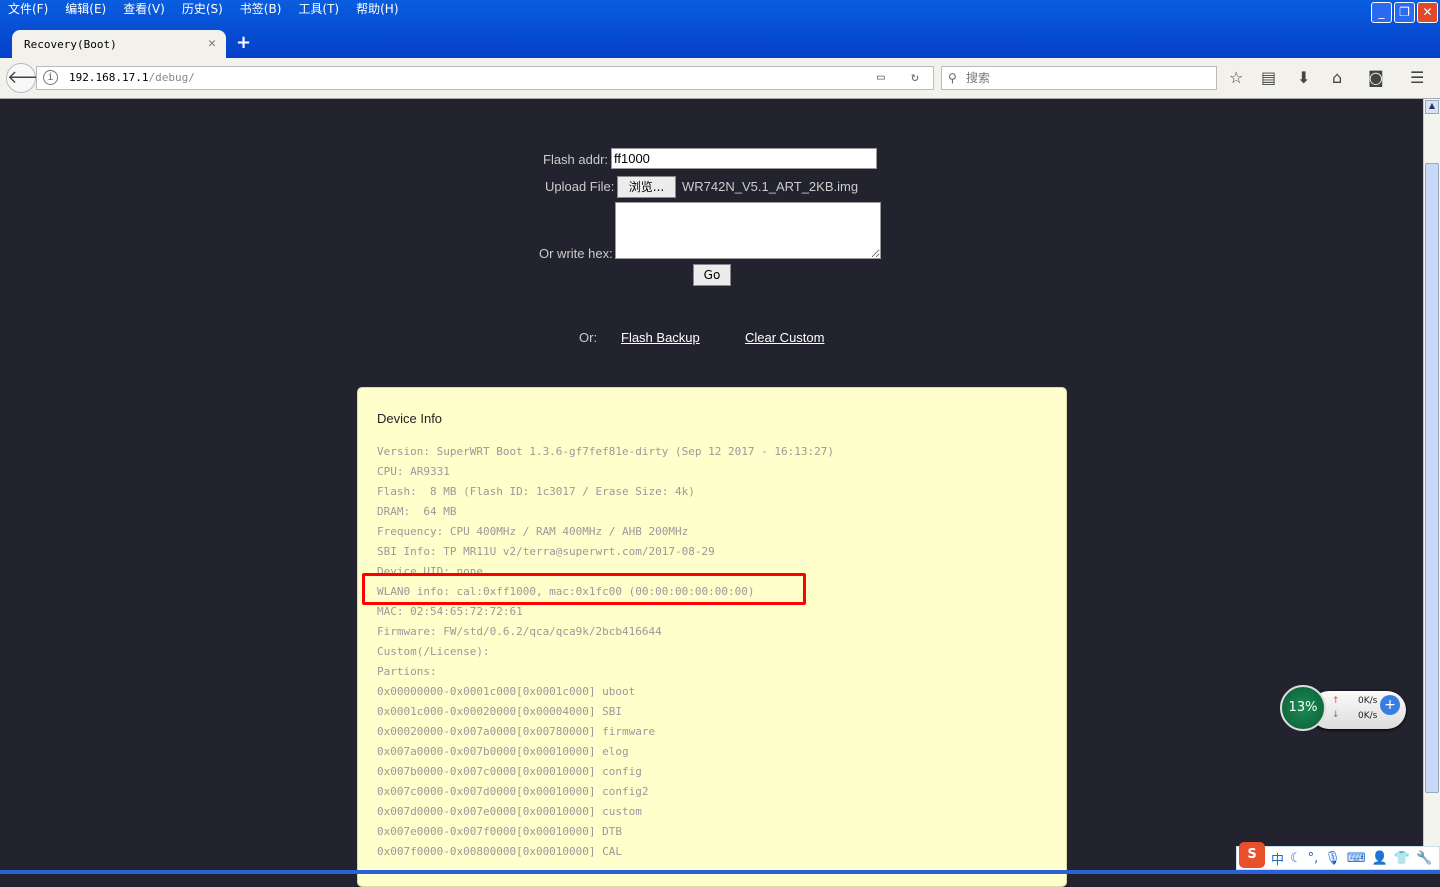 The height and width of the screenshot is (887, 1440). I want to click on device-info-line: 0x007b0000-0x007c0000[0x00010000] config, so click(509, 771).